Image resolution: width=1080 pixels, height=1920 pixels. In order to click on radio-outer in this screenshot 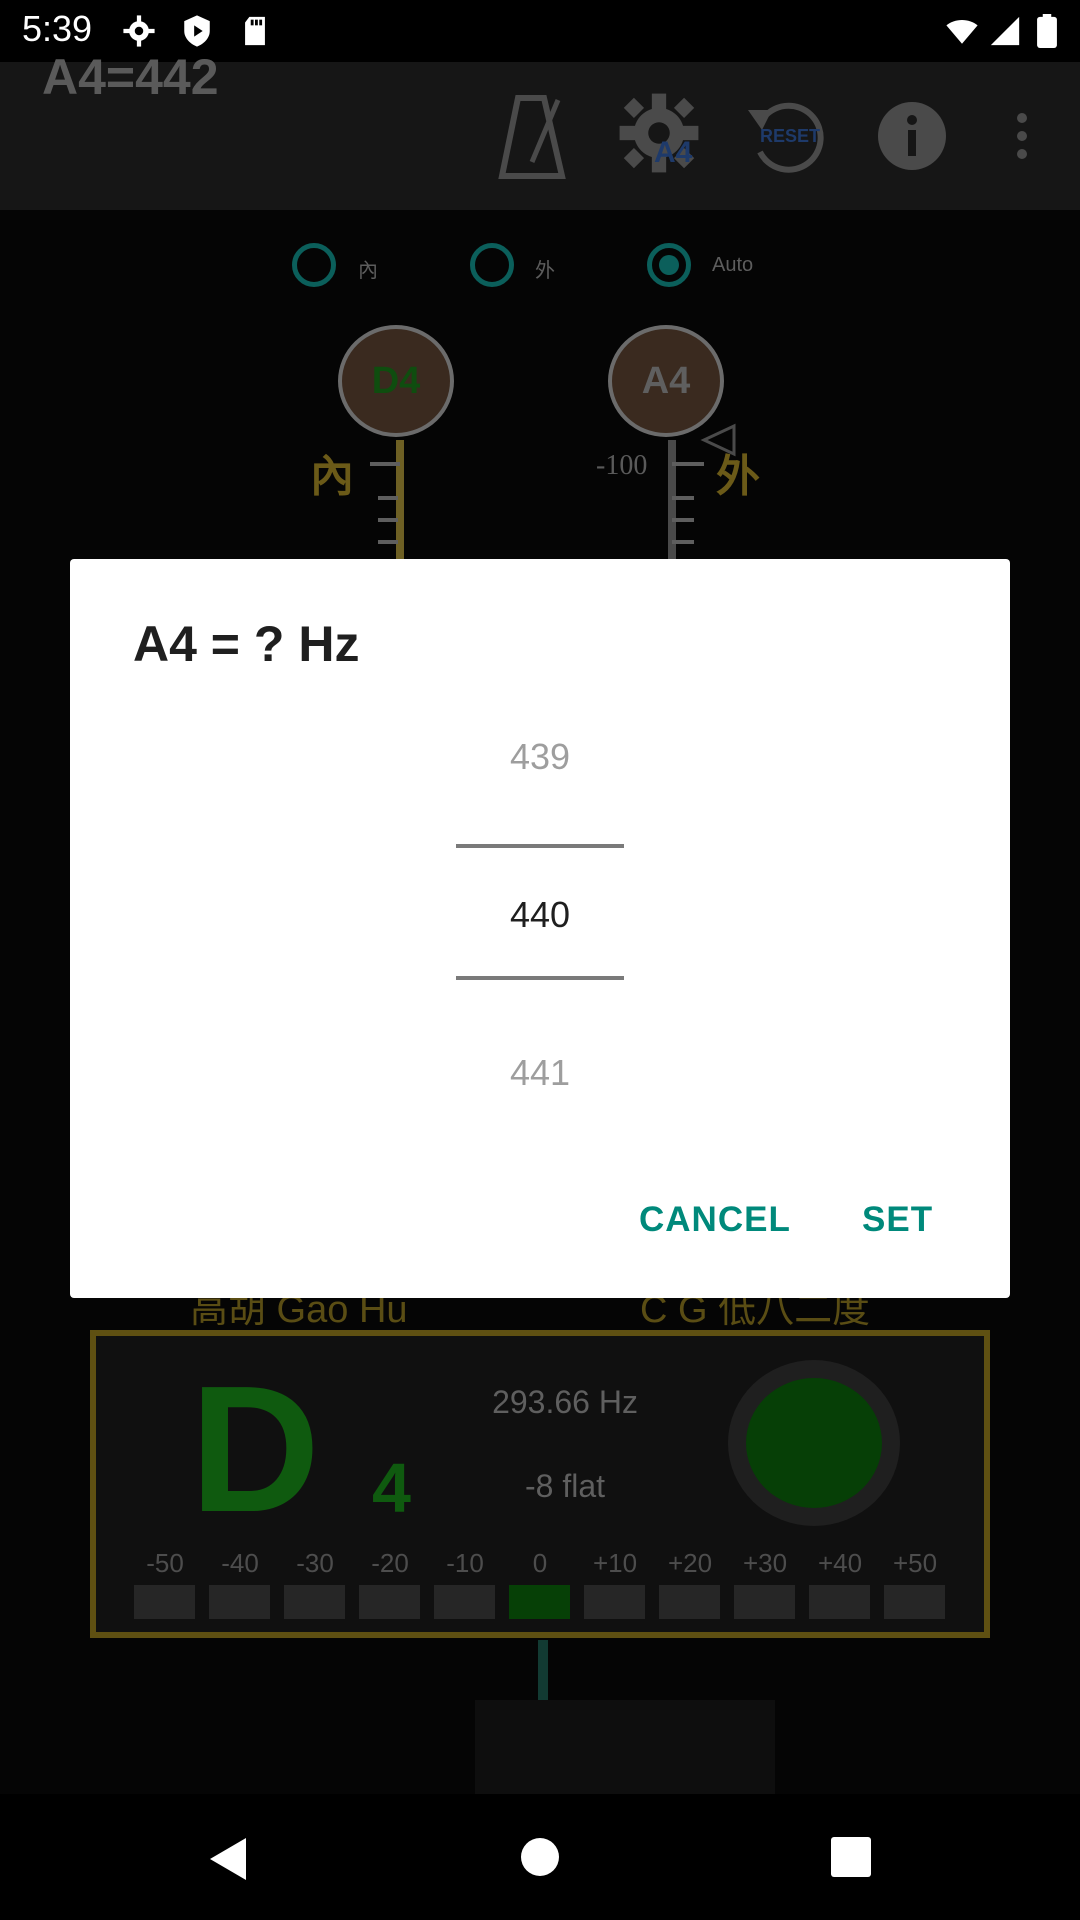, I will do `click(492, 265)`.